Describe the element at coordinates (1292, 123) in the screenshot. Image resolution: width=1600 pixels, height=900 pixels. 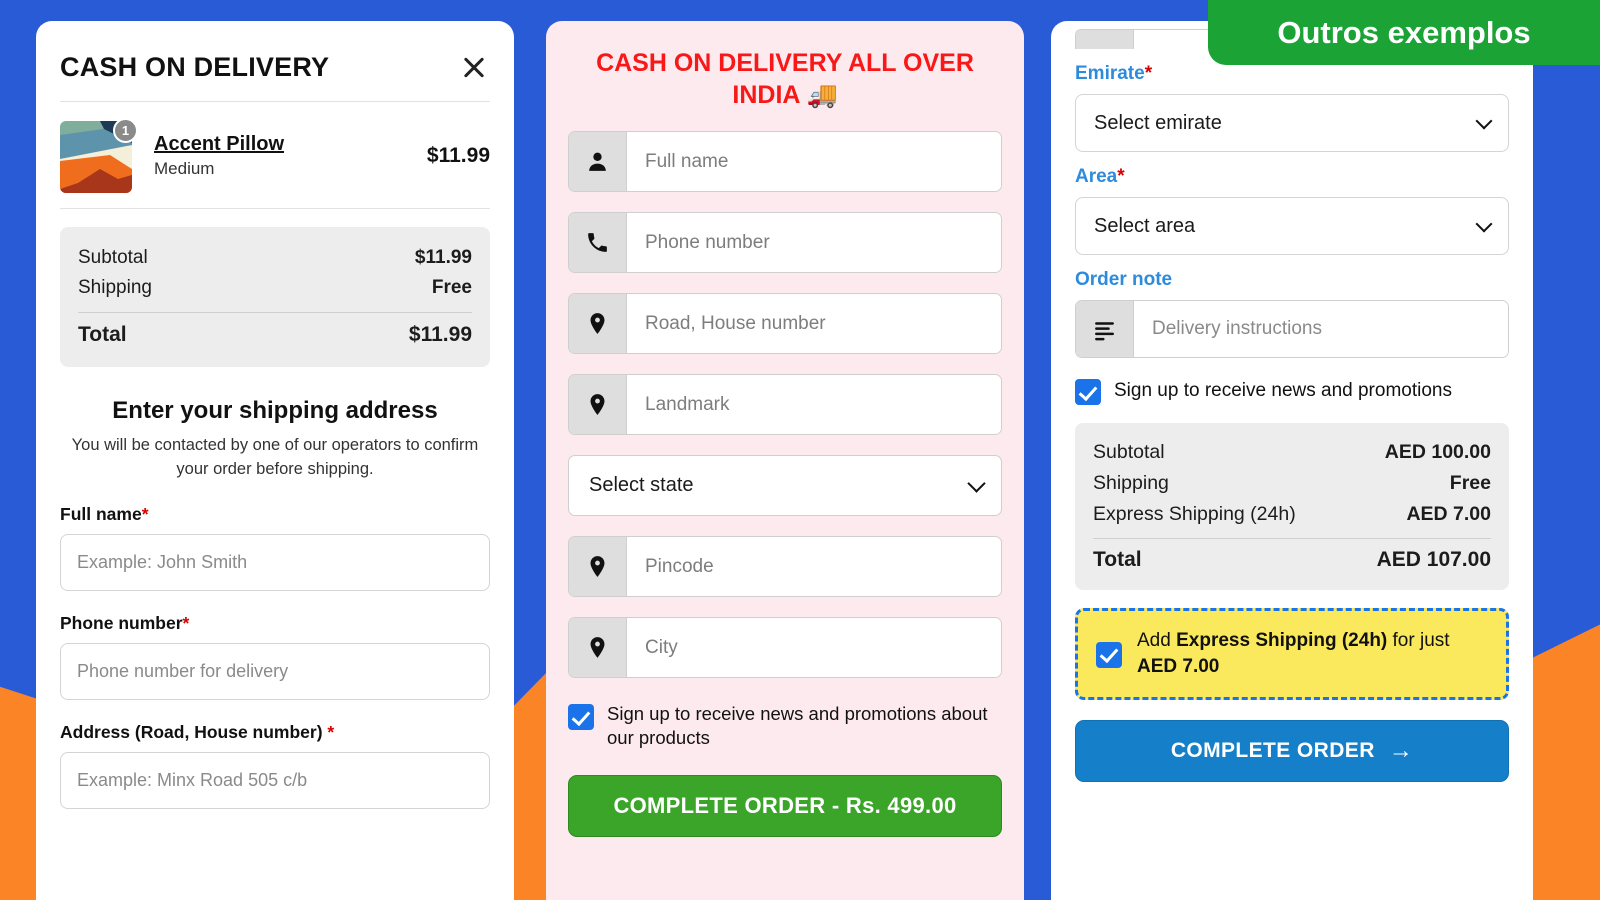
I see `emirate-select: Select emirate` at that location.